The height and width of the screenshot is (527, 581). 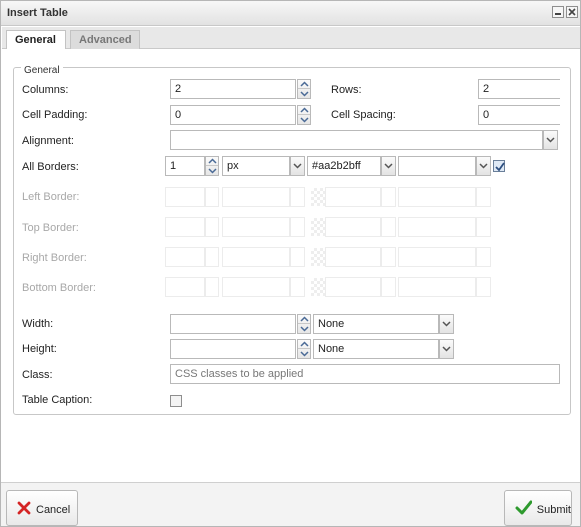 What do you see at coordinates (233, 115) in the screenshot?
I see `cell-padding-input: 0` at bounding box center [233, 115].